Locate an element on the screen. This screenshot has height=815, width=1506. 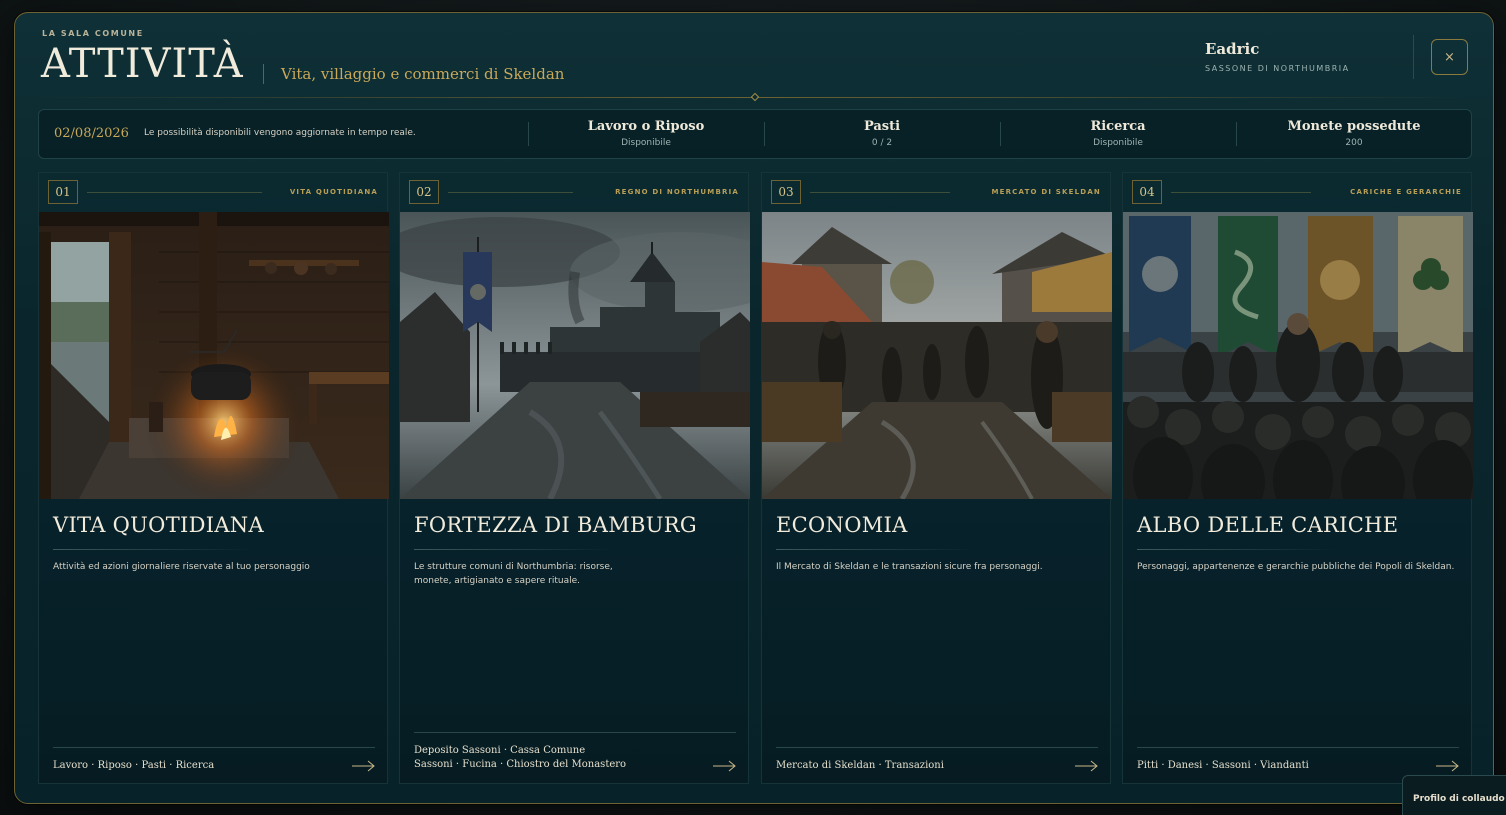
card-number: 03 is located at coordinates (786, 192).